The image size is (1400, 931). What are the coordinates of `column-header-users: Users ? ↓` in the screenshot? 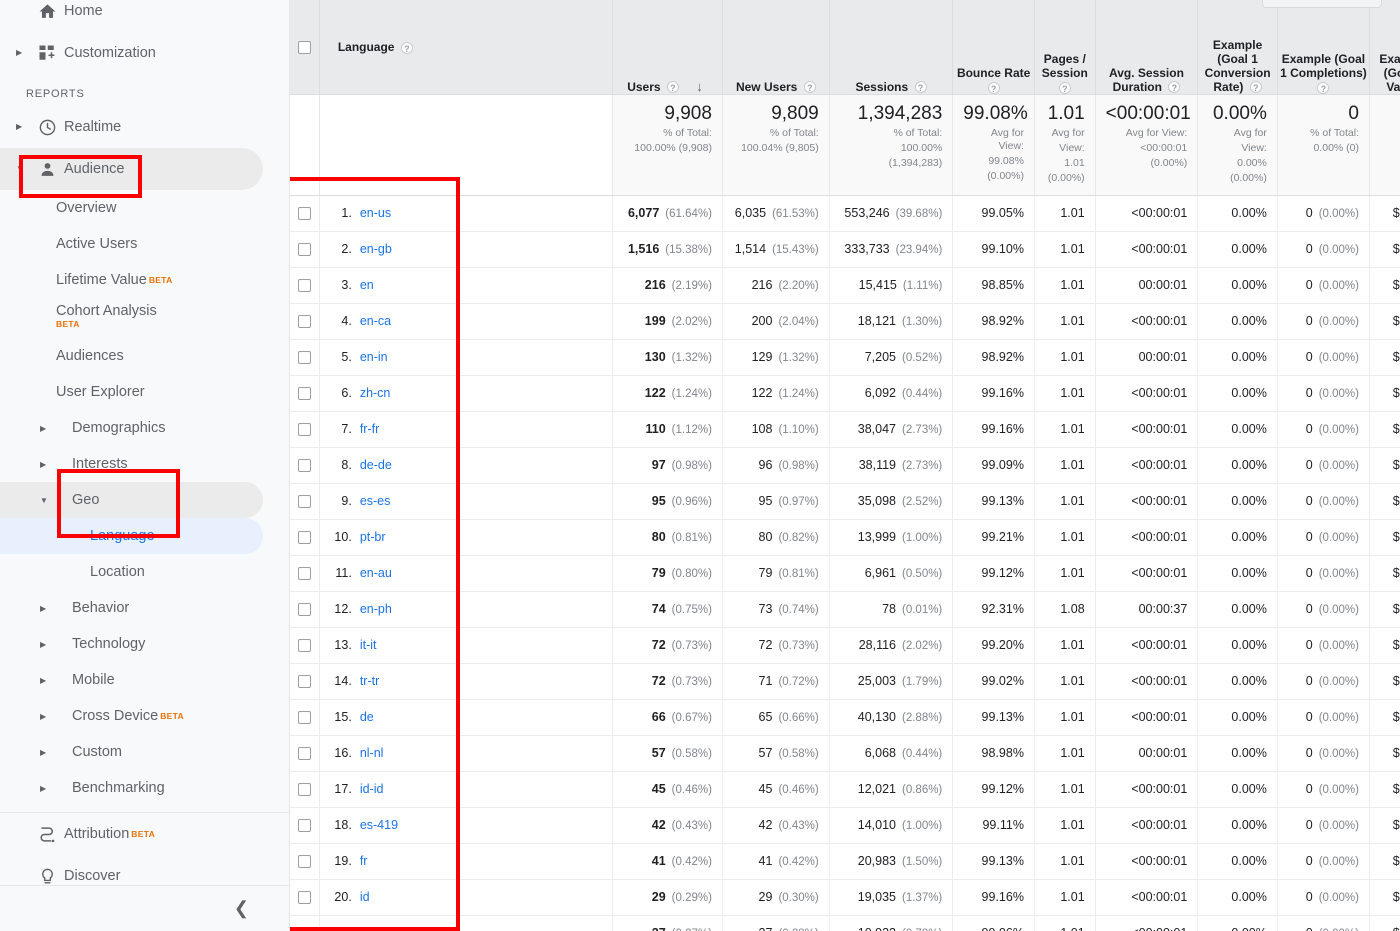 It's located at (667, 47).